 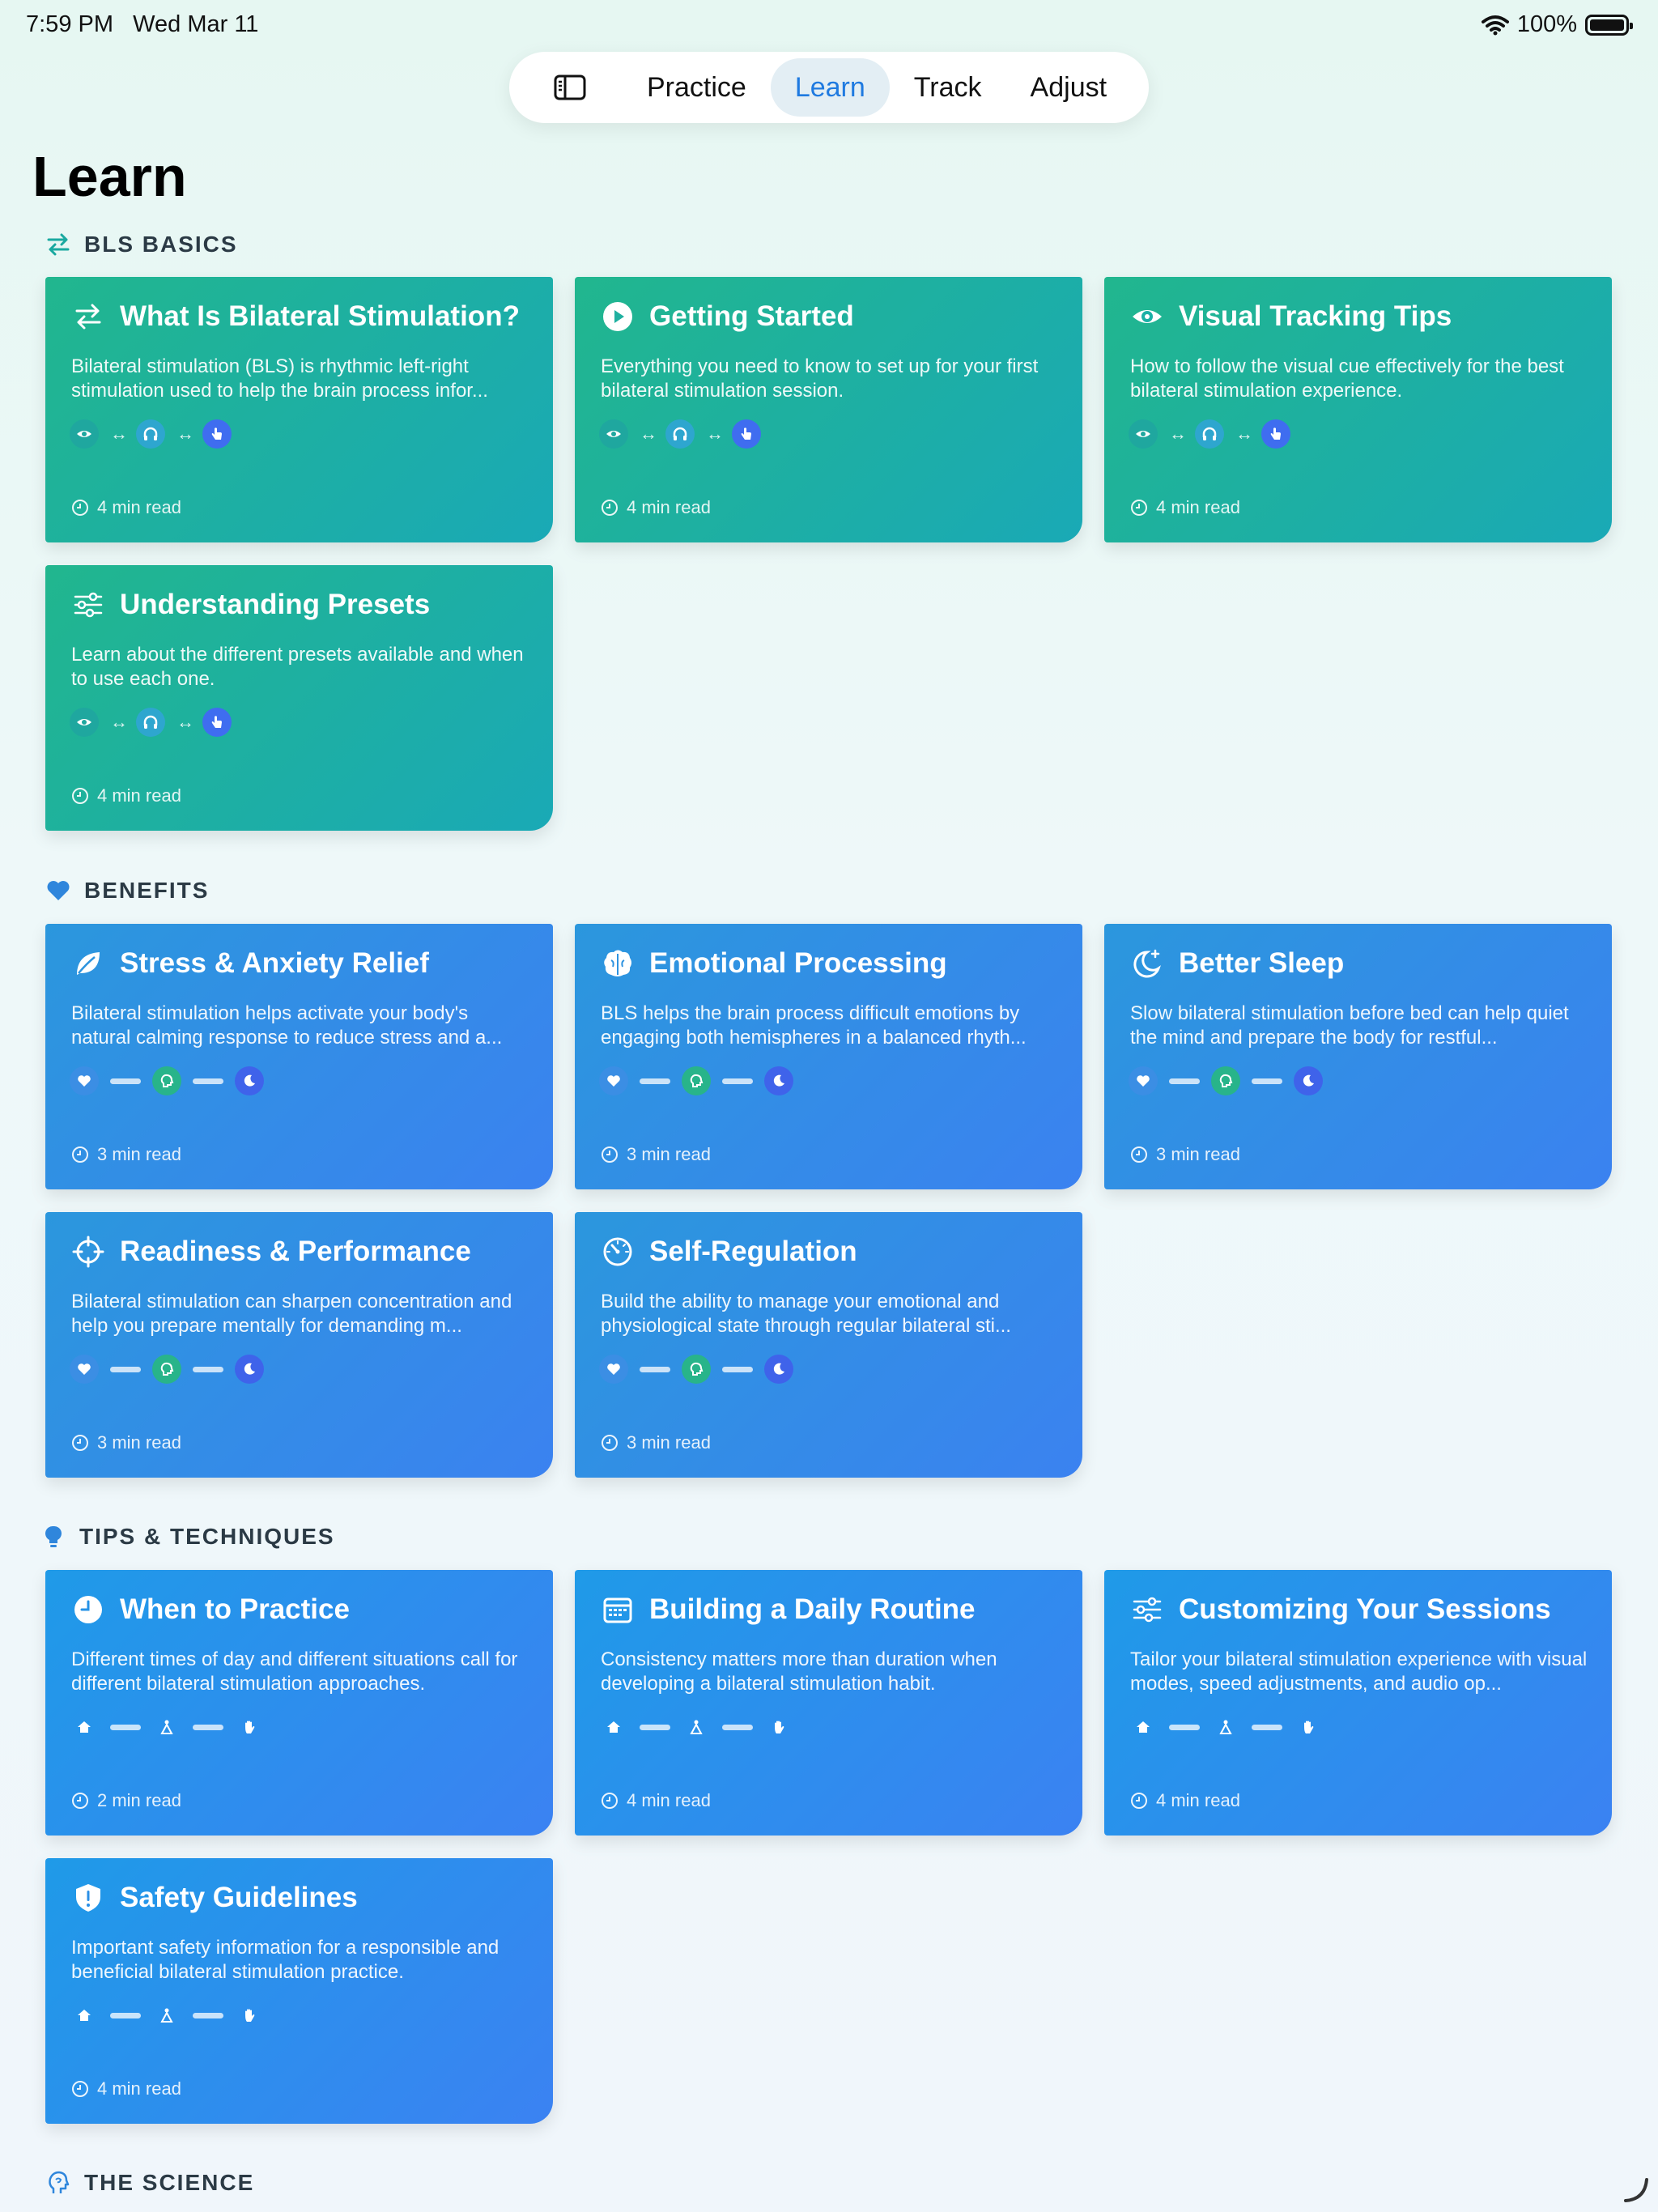 What do you see at coordinates (1147, 964) in the screenshot?
I see `moon-stars-icon` at bounding box center [1147, 964].